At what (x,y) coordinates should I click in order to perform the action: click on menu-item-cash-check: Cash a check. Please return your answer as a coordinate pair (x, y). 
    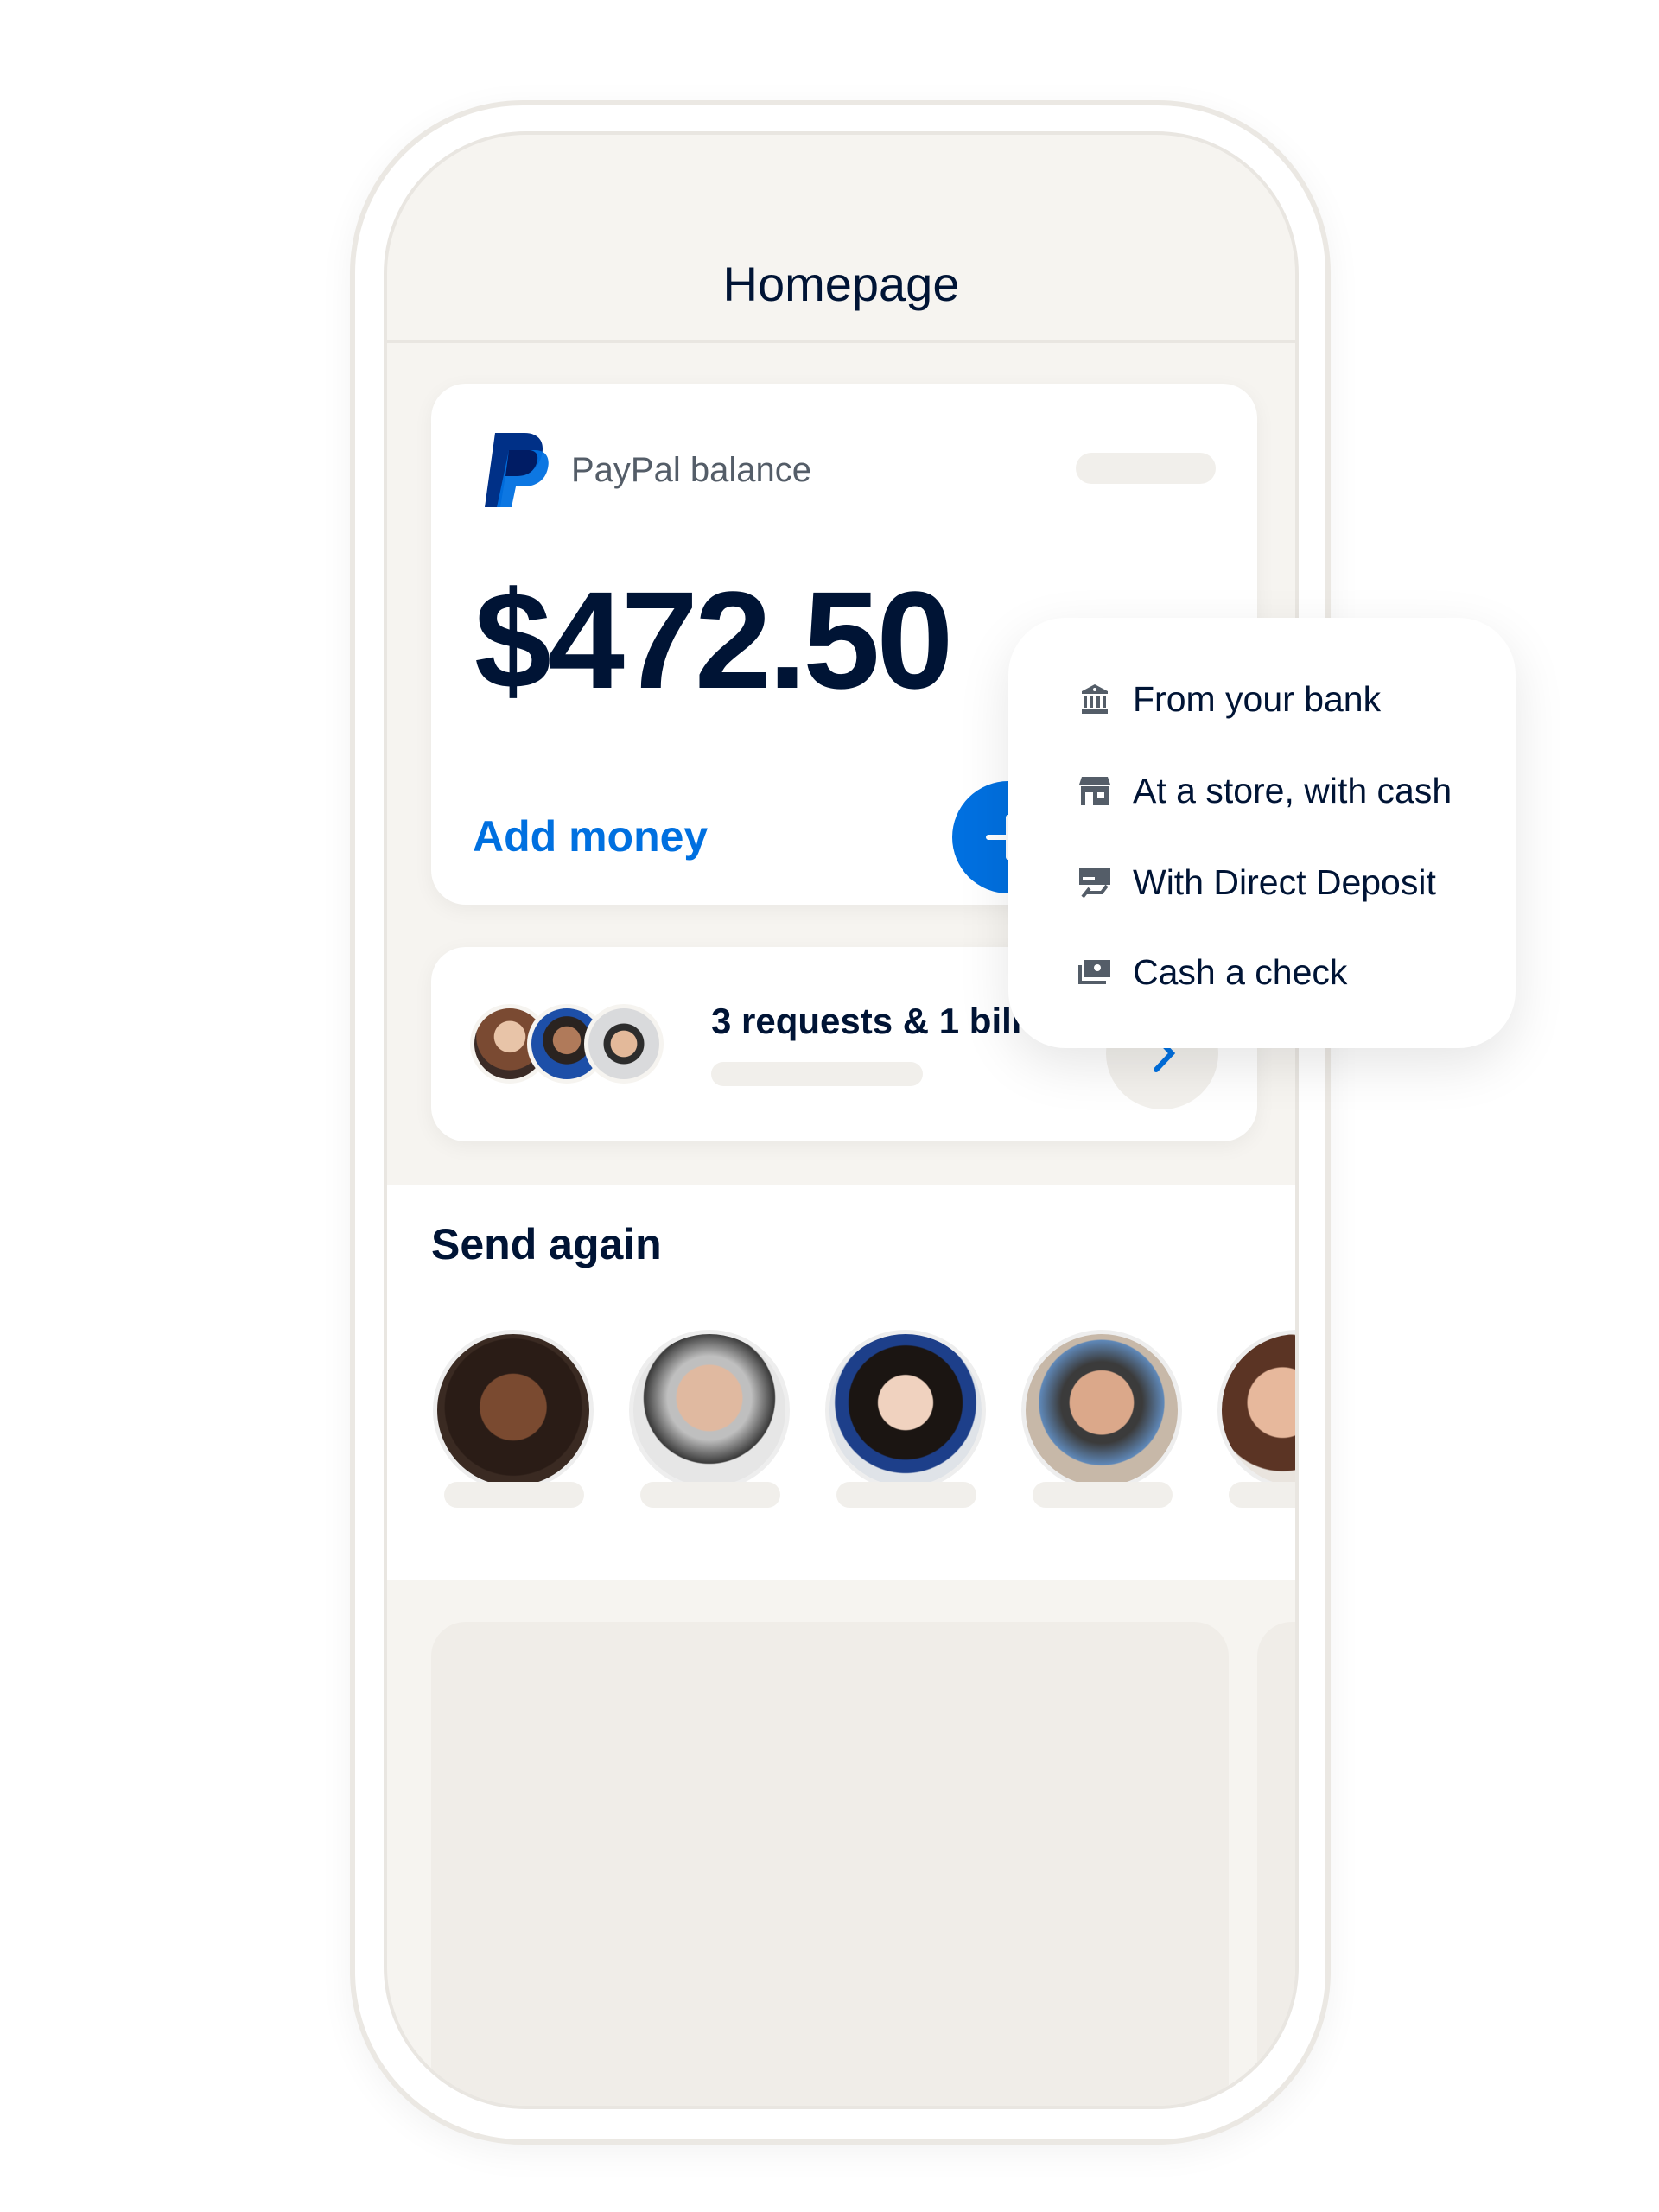
    Looking at the image, I should click on (1212, 972).